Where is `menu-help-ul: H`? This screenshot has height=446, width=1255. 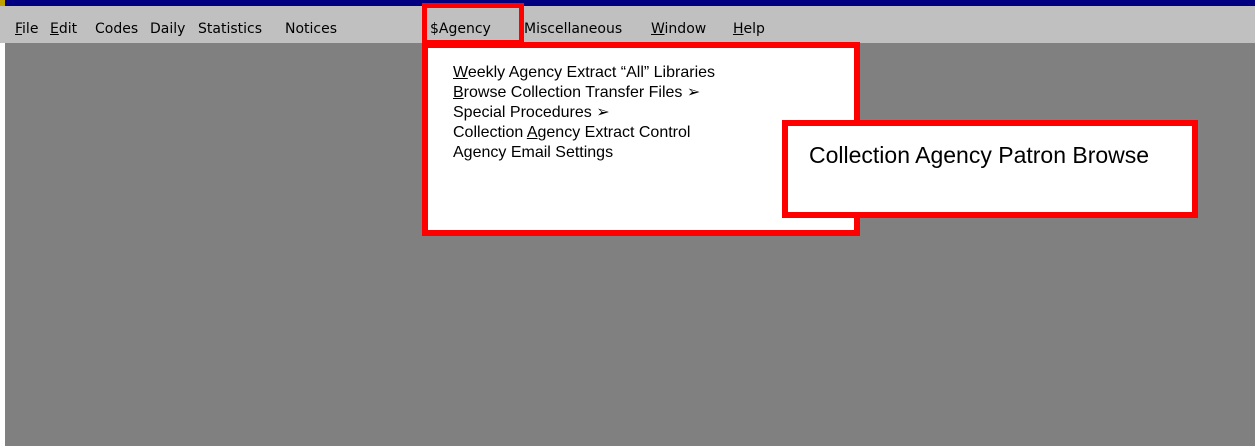
menu-help-ul: H is located at coordinates (738, 29).